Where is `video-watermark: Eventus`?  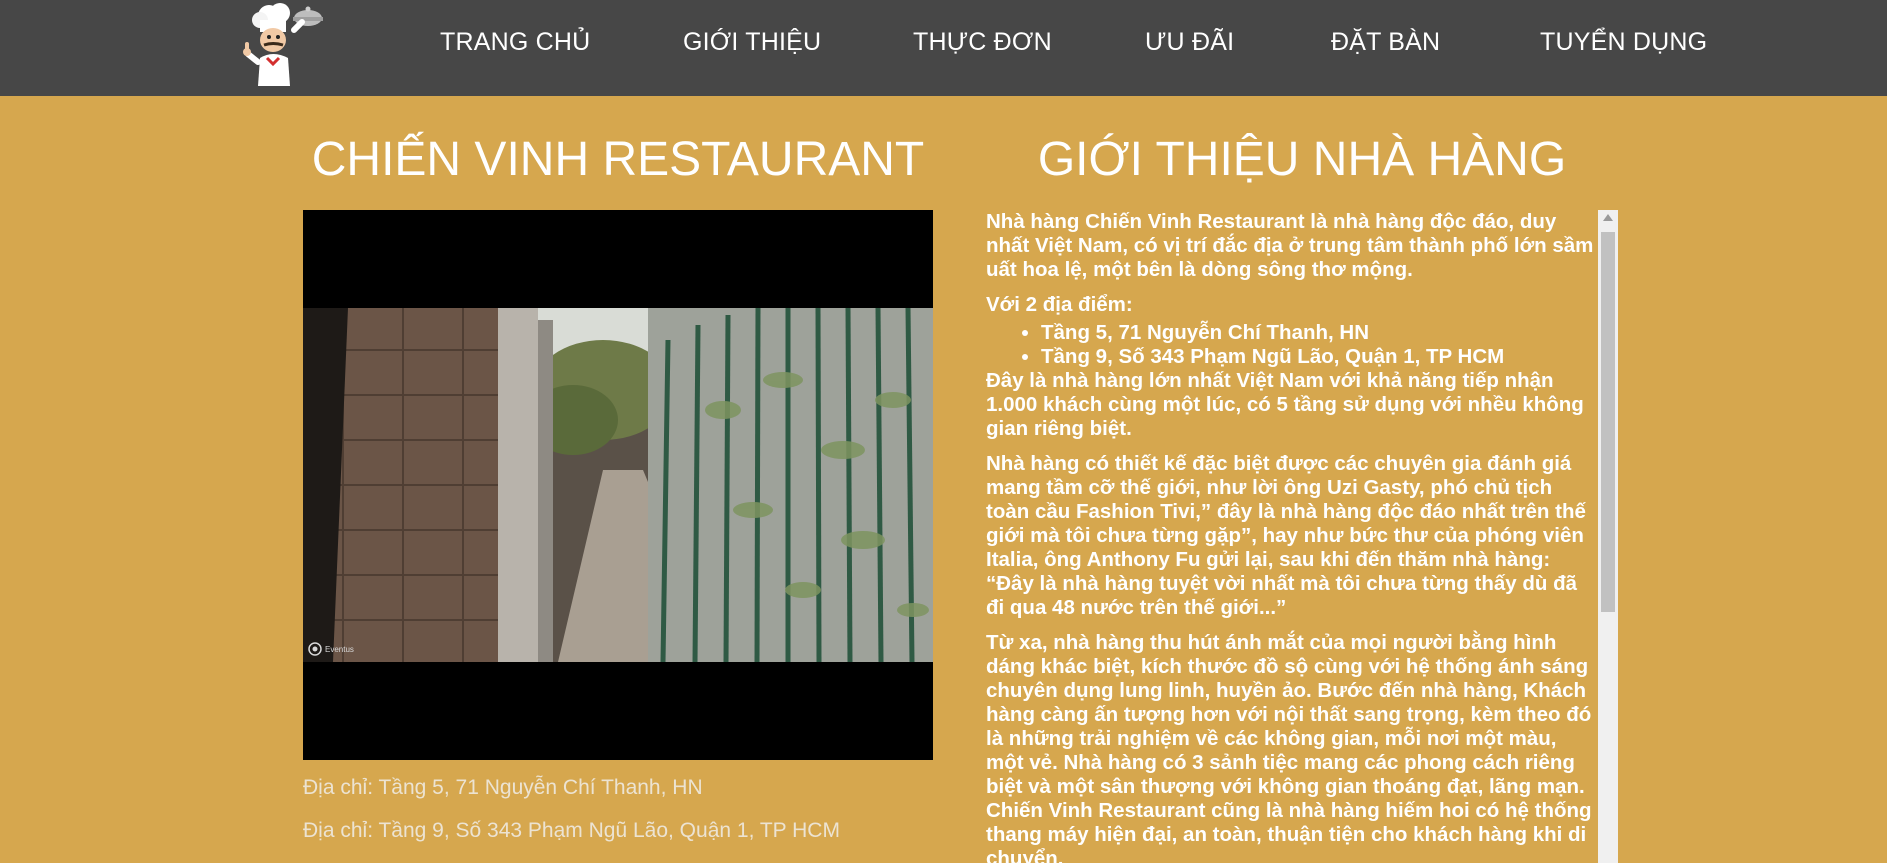 video-watermark: Eventus is located at coordinates (339, 649).